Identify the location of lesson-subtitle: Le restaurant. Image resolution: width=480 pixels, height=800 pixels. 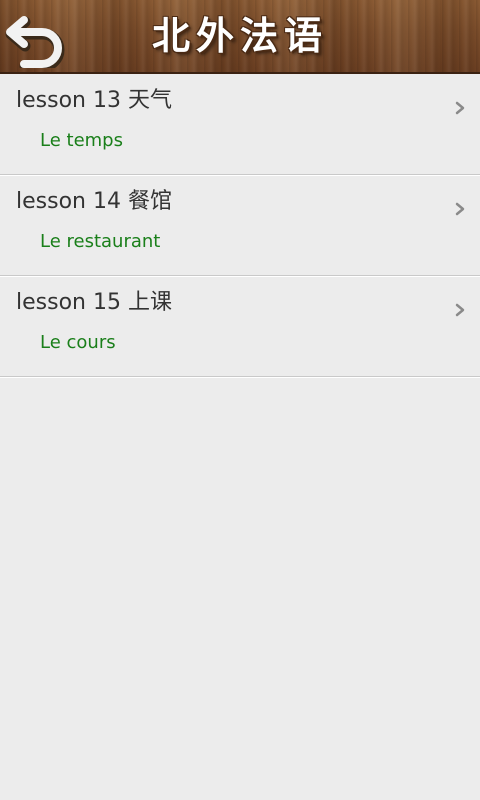
(100, 241).